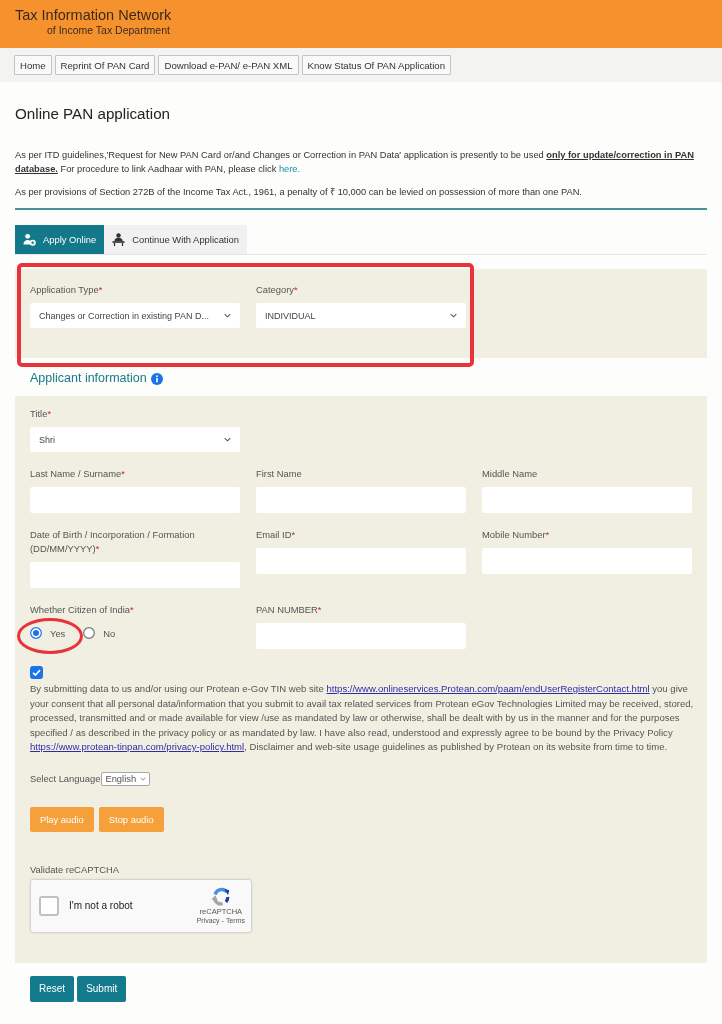 The image size is (722, 1024). I want to click on field-label: PAN NUMBER*, so click(289, 610).